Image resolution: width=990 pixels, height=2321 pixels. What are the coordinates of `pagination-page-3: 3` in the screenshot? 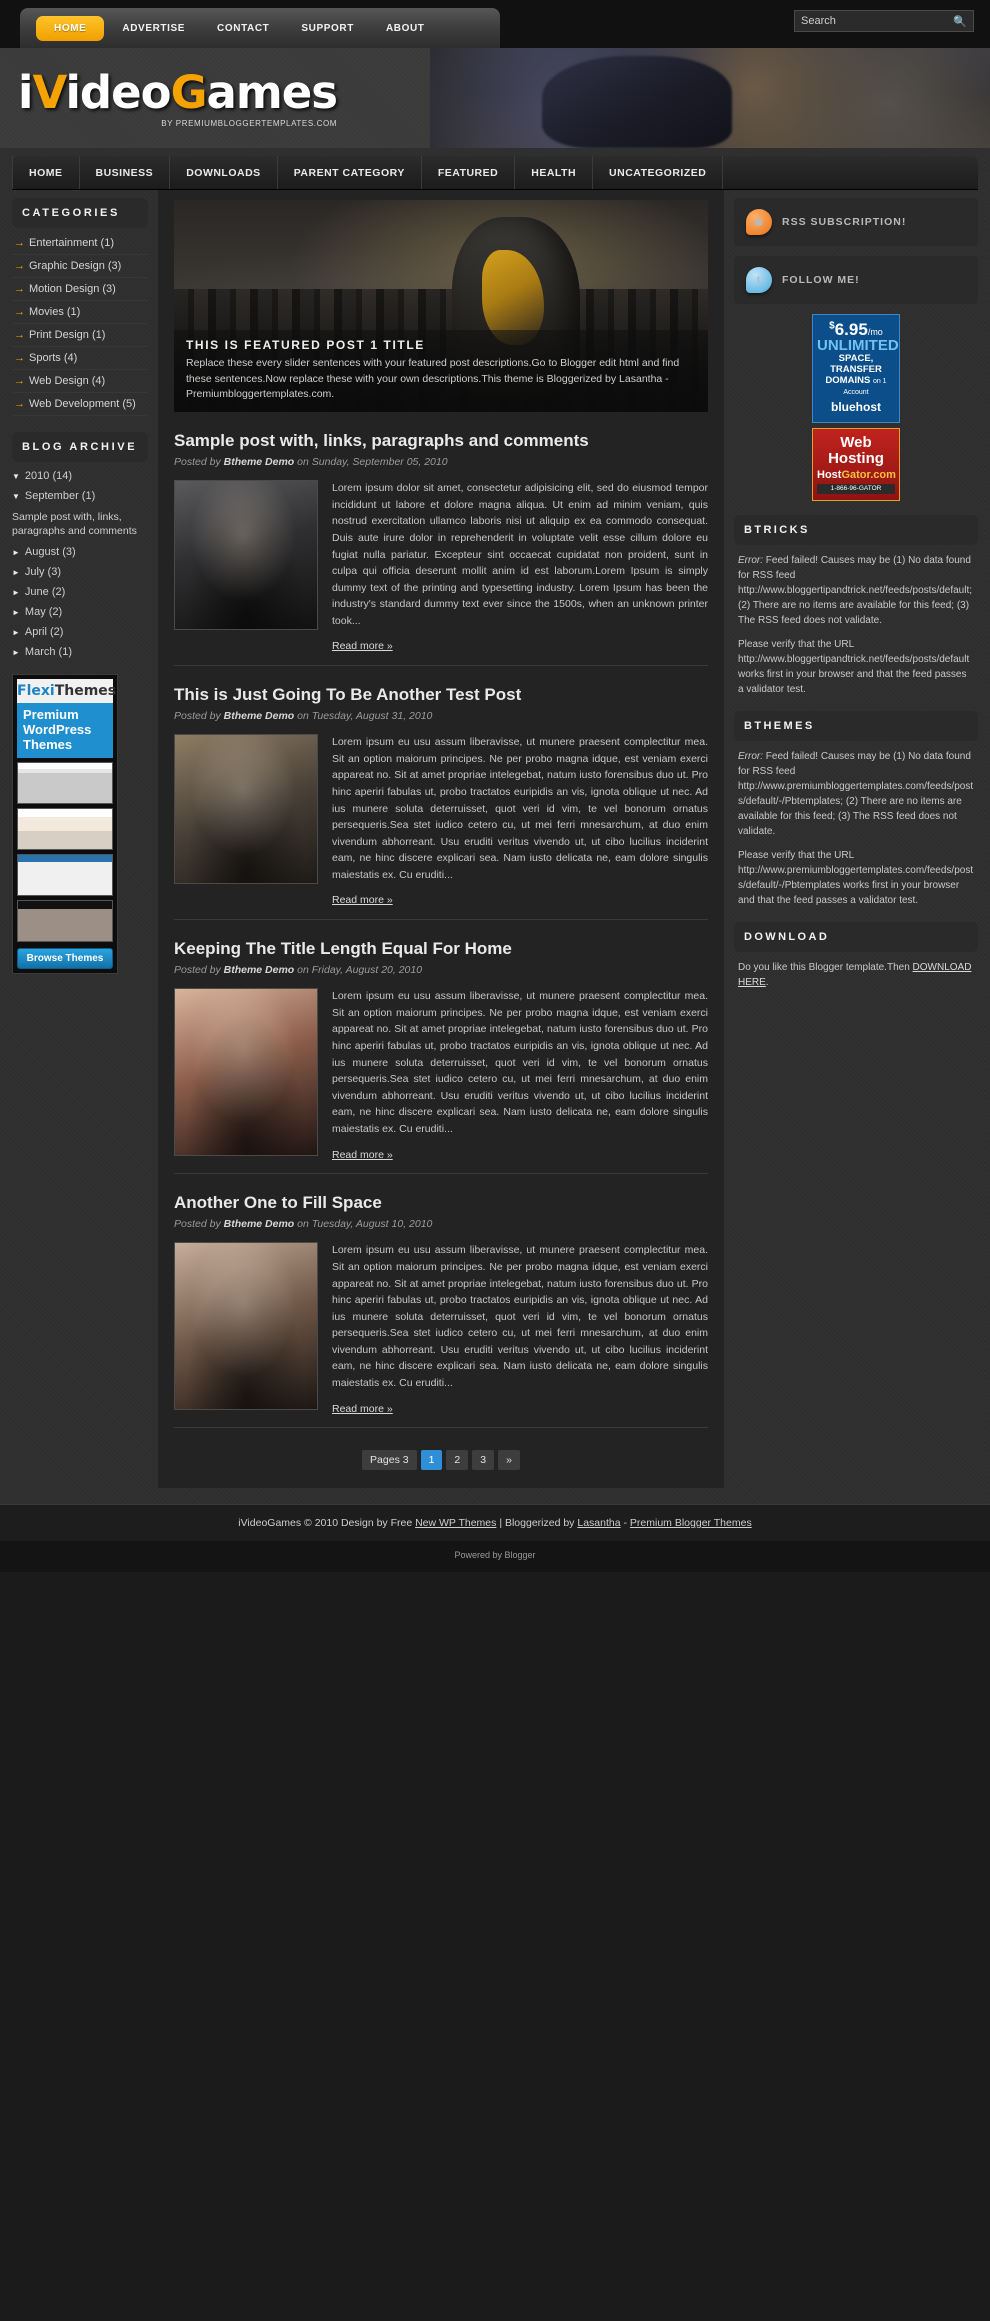 It's located at (483, 1460).